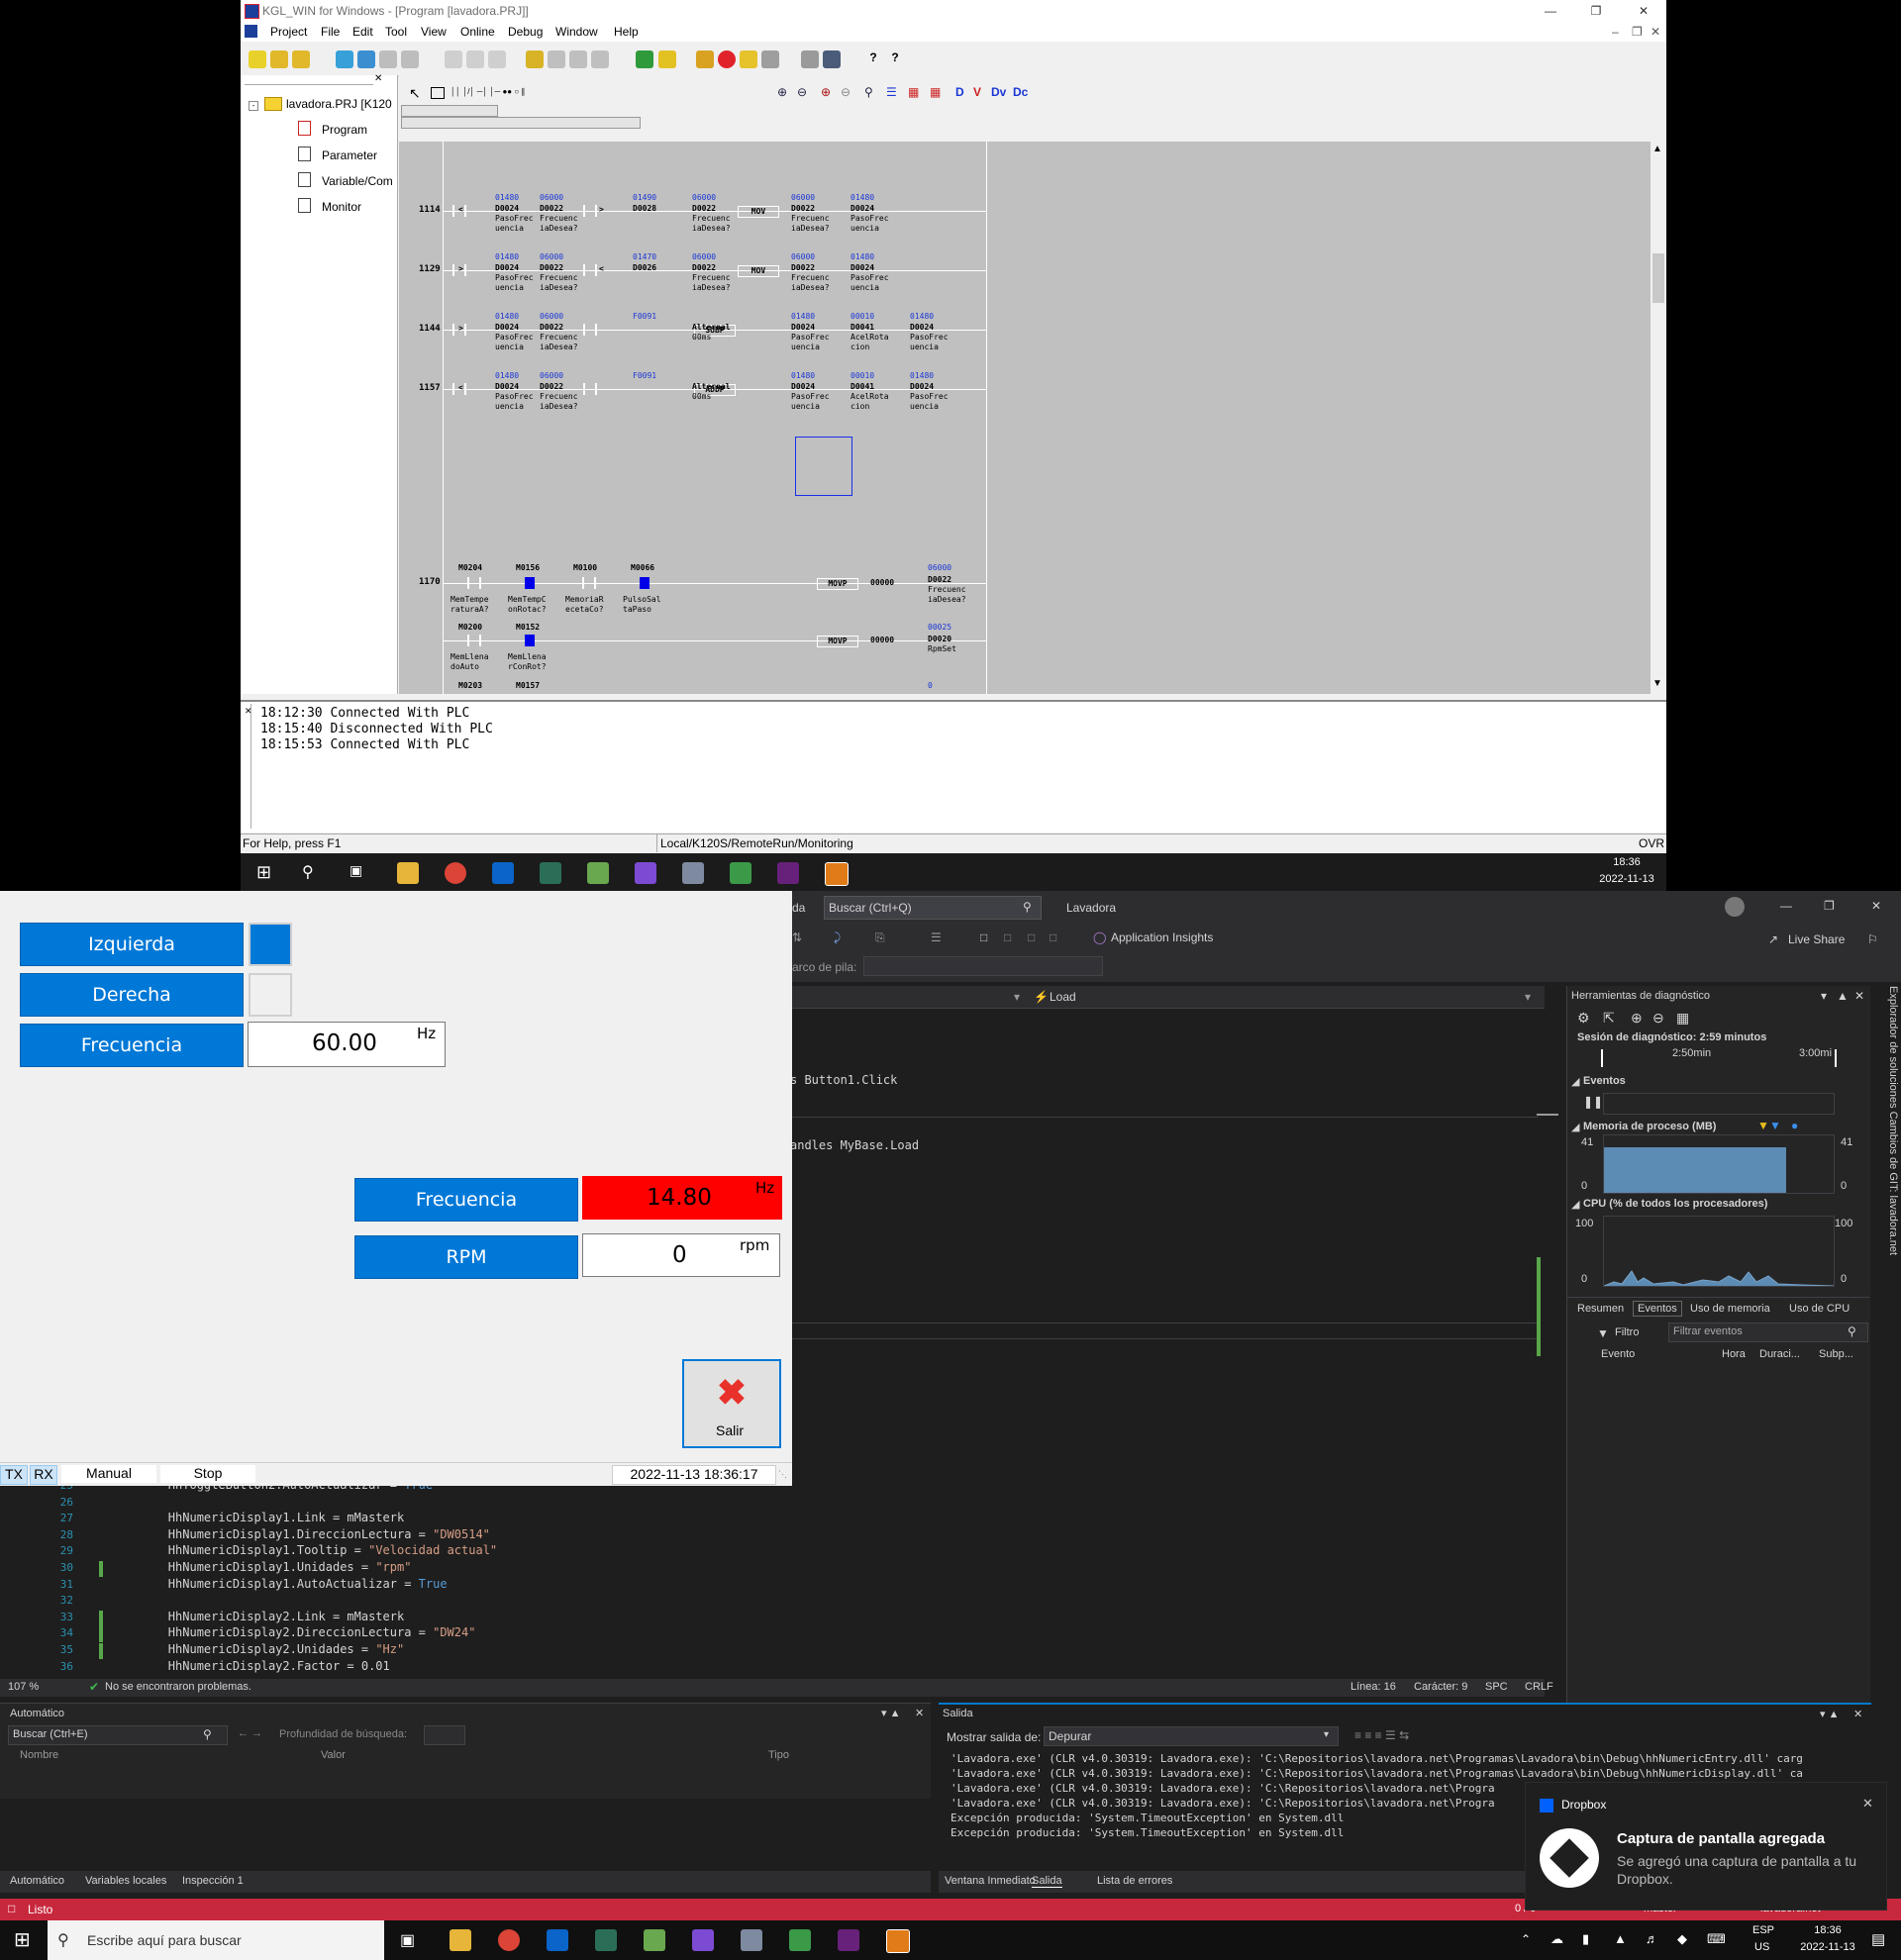 The height and width of the screenshot is (1960, 1901). Describe the element at coordinates (933, 908) in the screenshot. I see `vs-search-box: Buscar (Ctrl+Q) ⚲` at that location.